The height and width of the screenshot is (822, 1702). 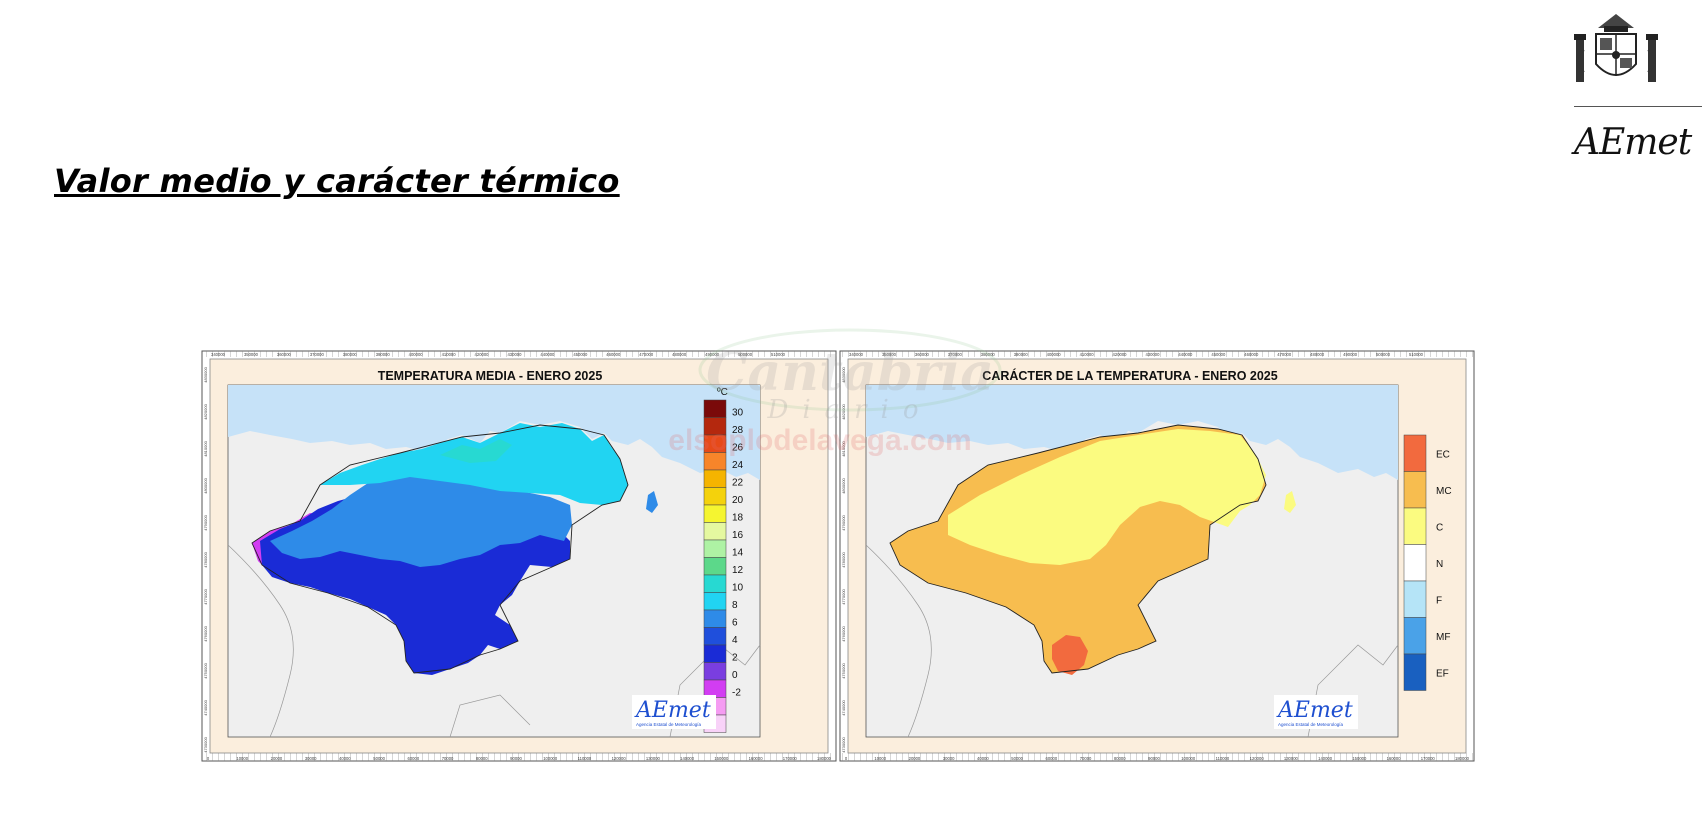 What do you see at coordinates (1439, 527) in the screenshot?
I see `legend-label: C` at bounding box center [1439, 527].